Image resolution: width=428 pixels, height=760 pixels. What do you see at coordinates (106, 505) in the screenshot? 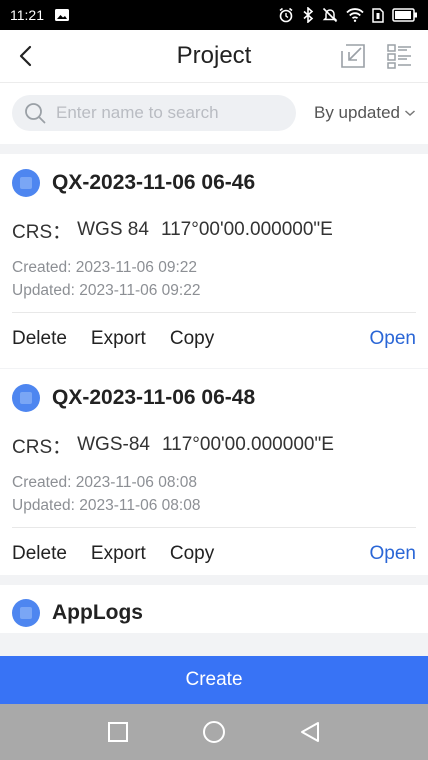
I see `updated-date: Updated: 2023-11-06 08:08` at bounding box center [106, 505].